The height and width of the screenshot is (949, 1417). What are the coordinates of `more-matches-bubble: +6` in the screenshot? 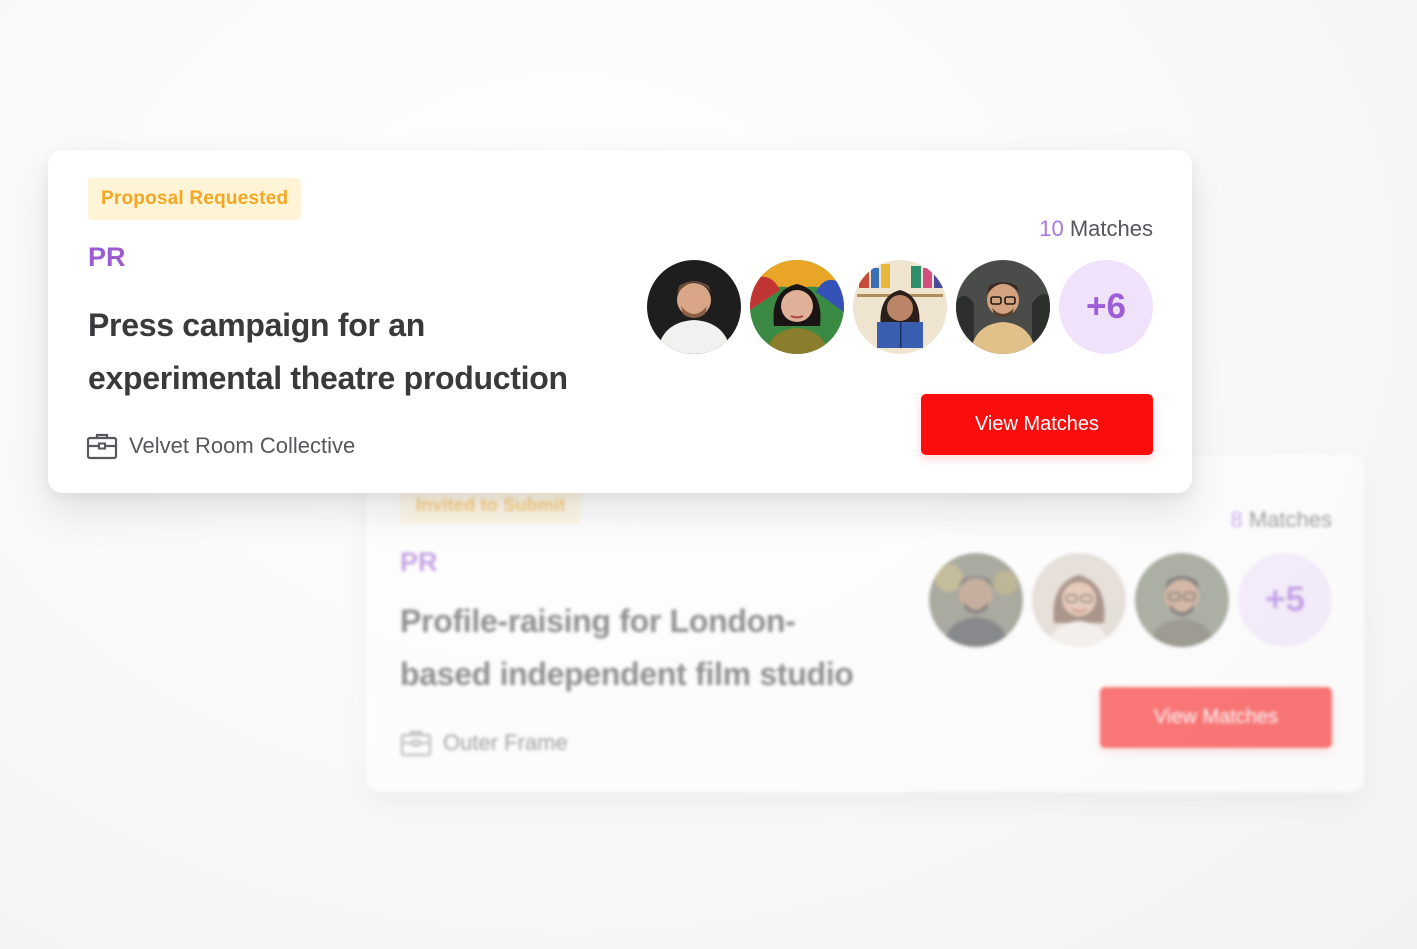 It's located at (1106, 307).